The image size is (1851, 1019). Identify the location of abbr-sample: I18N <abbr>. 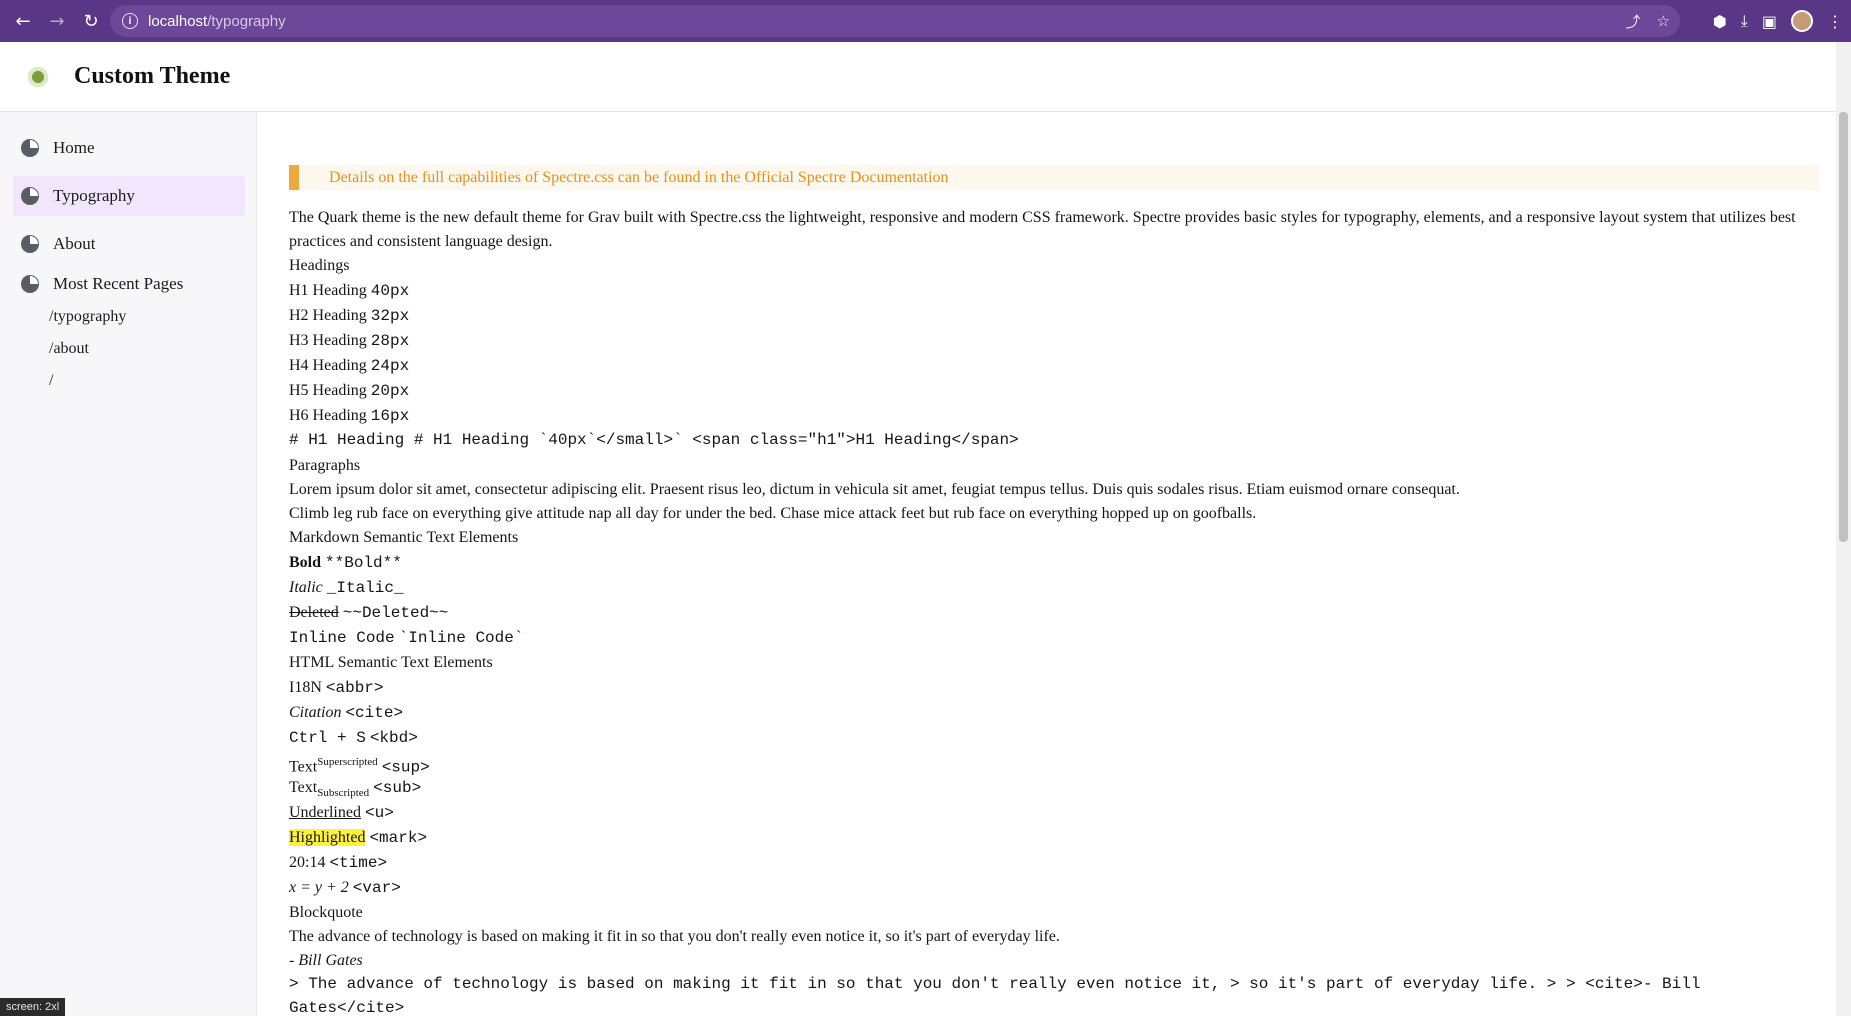
(336, 688).